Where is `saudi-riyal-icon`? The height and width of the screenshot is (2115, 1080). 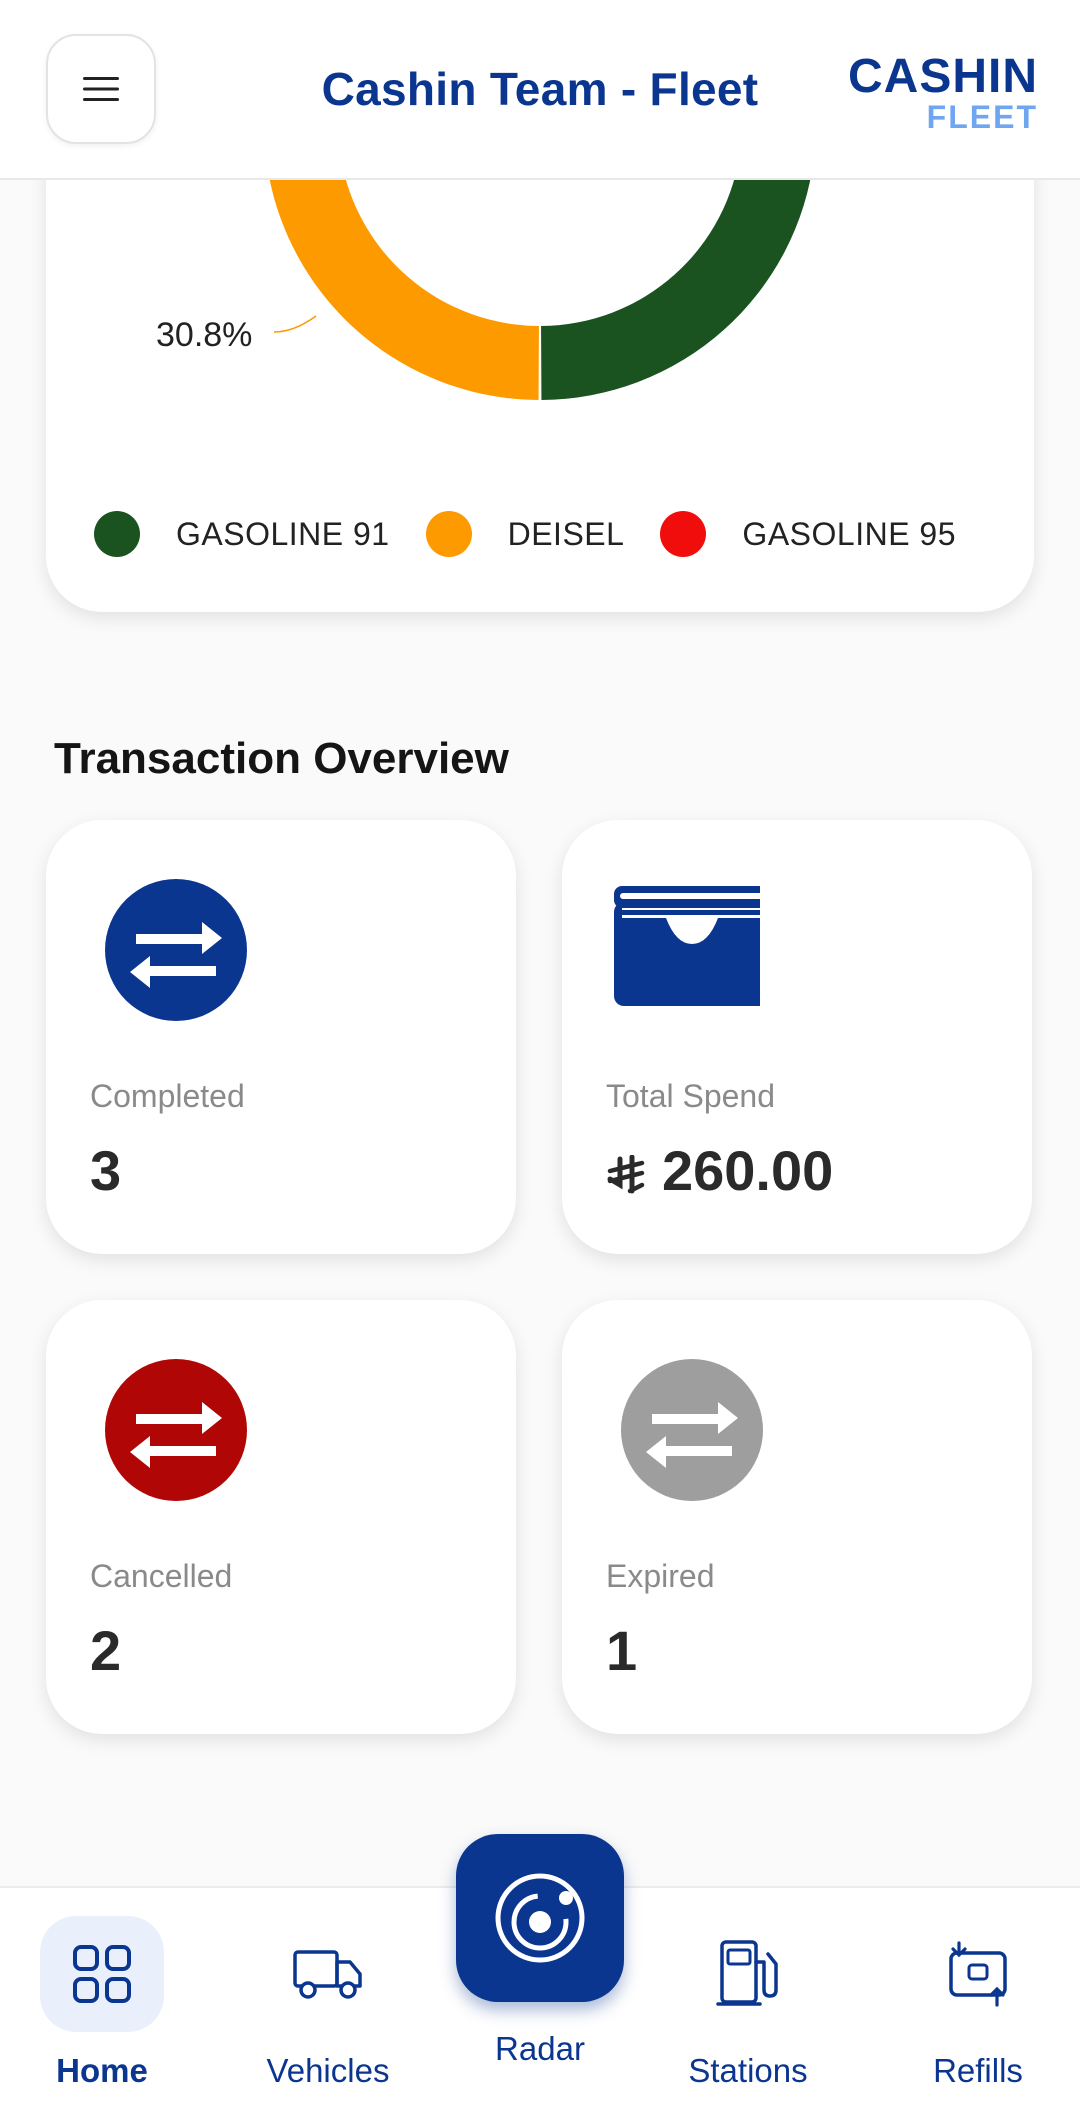
saudi-riyal-icon is located at coordinates (626, 1174).